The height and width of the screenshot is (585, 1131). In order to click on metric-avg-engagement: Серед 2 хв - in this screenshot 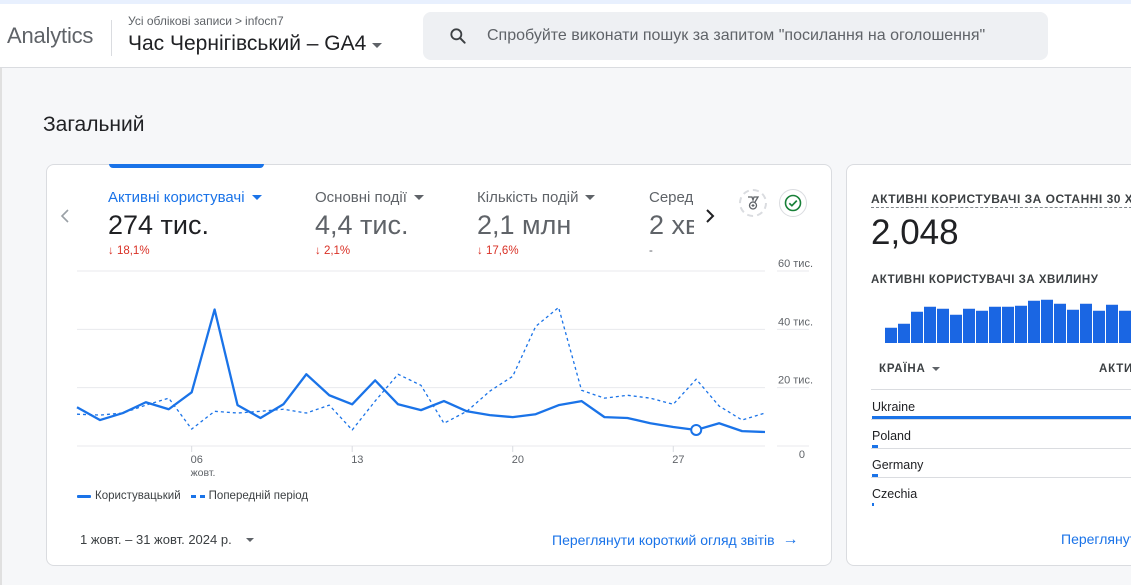, I will do `click(671, 223)`.